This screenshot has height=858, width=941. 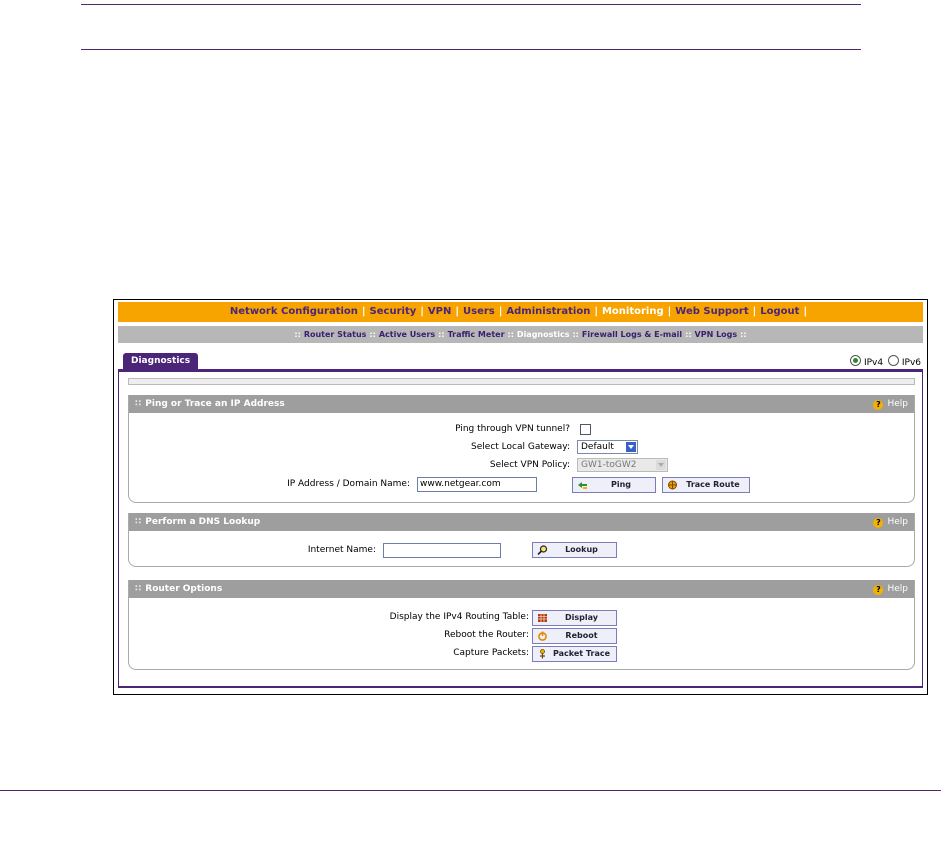 I want to click on ipv6-label: IPv6, so click(x=911, y=363).